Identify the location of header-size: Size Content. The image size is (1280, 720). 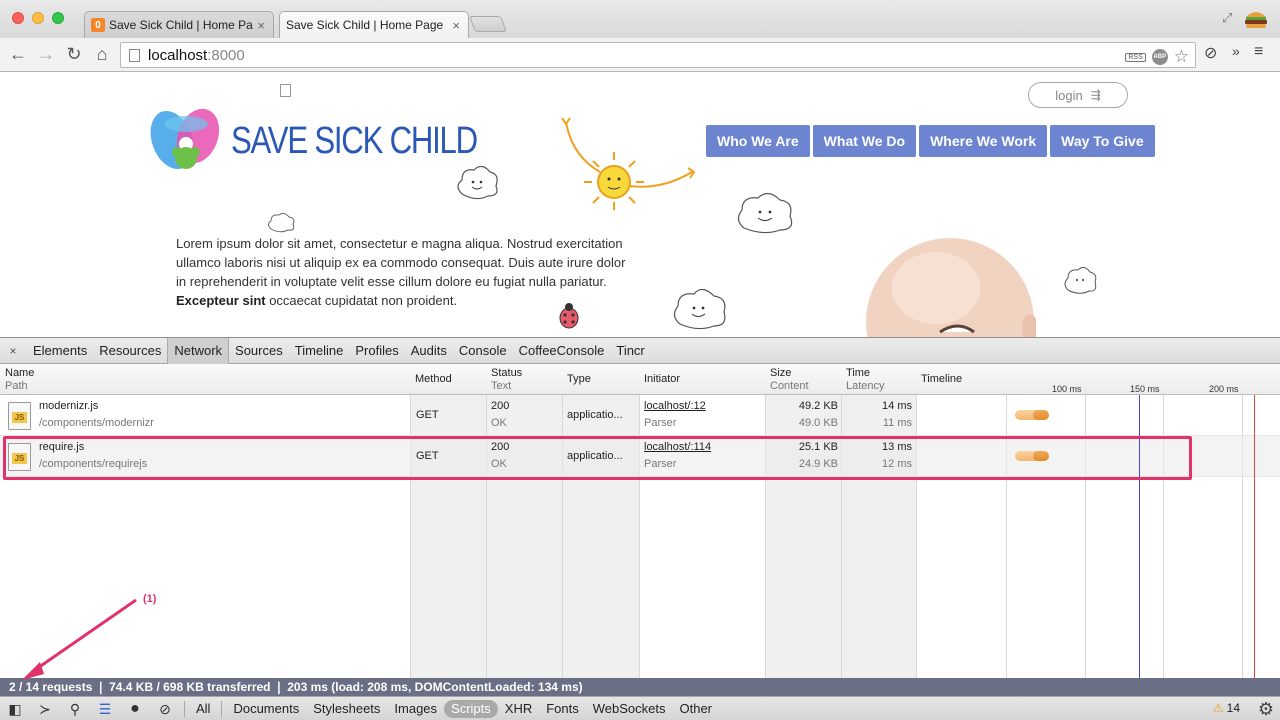
(789, 380).